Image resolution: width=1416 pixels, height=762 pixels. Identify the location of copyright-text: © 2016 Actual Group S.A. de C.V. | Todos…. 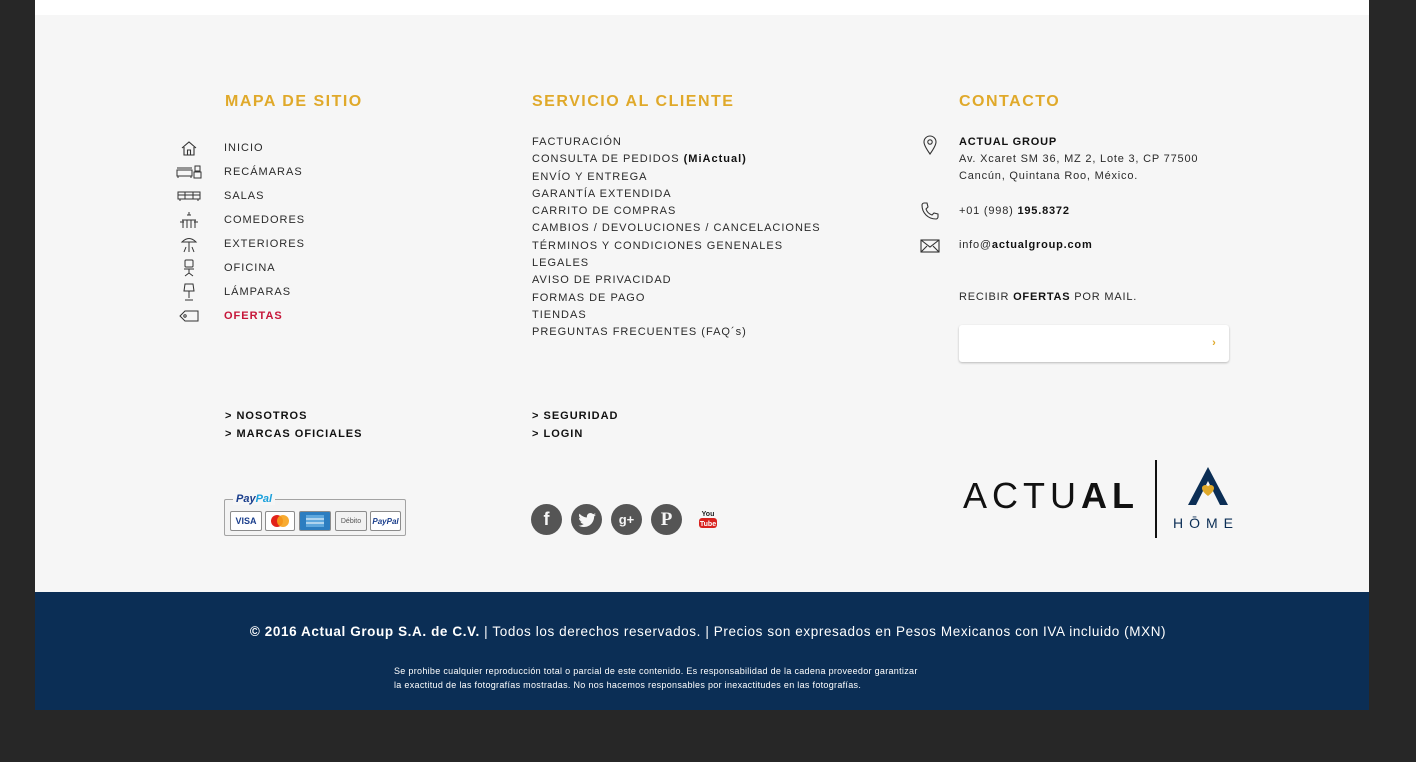
(708, 631).